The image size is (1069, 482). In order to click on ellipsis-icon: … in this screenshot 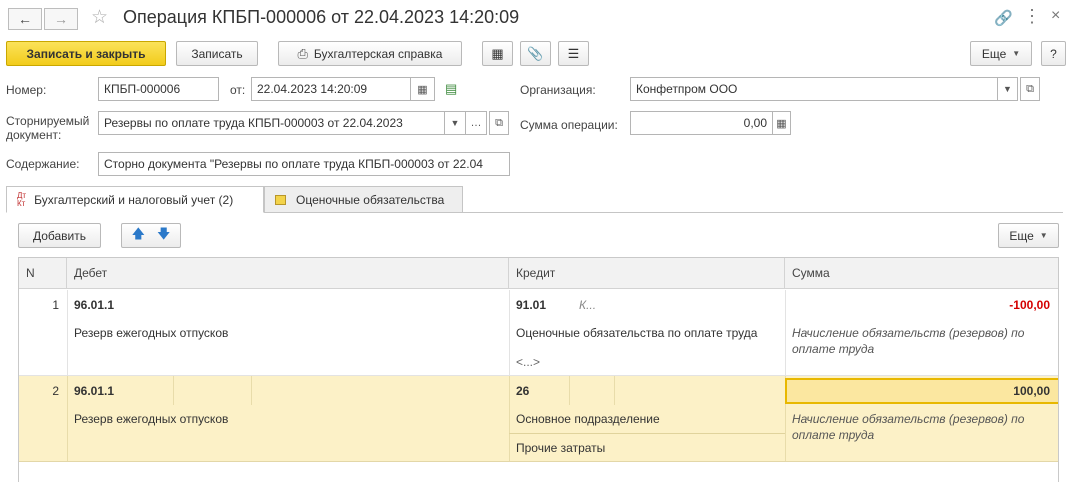, I will do `click(476, 123)`.